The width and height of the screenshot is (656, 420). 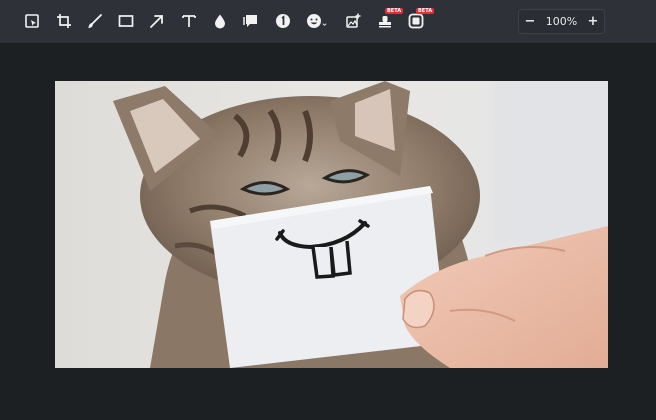 I want to click on speech-bubble-icon, so click(x=250, y=21).